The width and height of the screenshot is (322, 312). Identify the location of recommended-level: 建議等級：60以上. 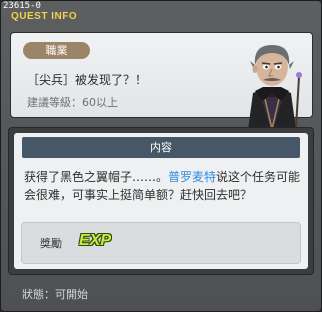
(72, 102).